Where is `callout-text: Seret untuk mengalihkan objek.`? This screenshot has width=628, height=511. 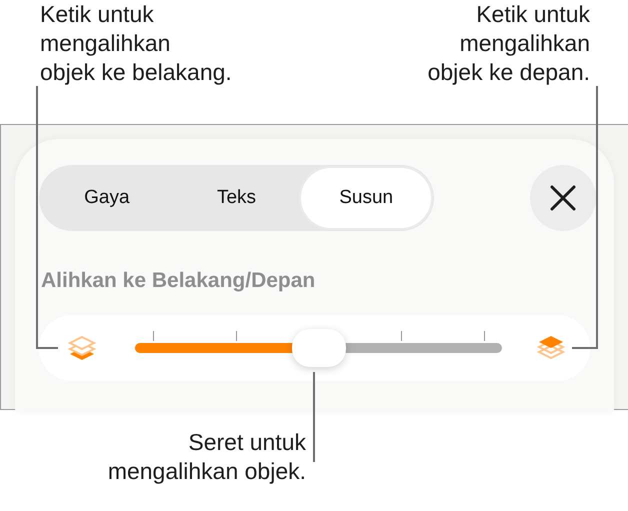 callout-text: Seret untuk mengalihkan objek. is located at coordinates (206, 457).